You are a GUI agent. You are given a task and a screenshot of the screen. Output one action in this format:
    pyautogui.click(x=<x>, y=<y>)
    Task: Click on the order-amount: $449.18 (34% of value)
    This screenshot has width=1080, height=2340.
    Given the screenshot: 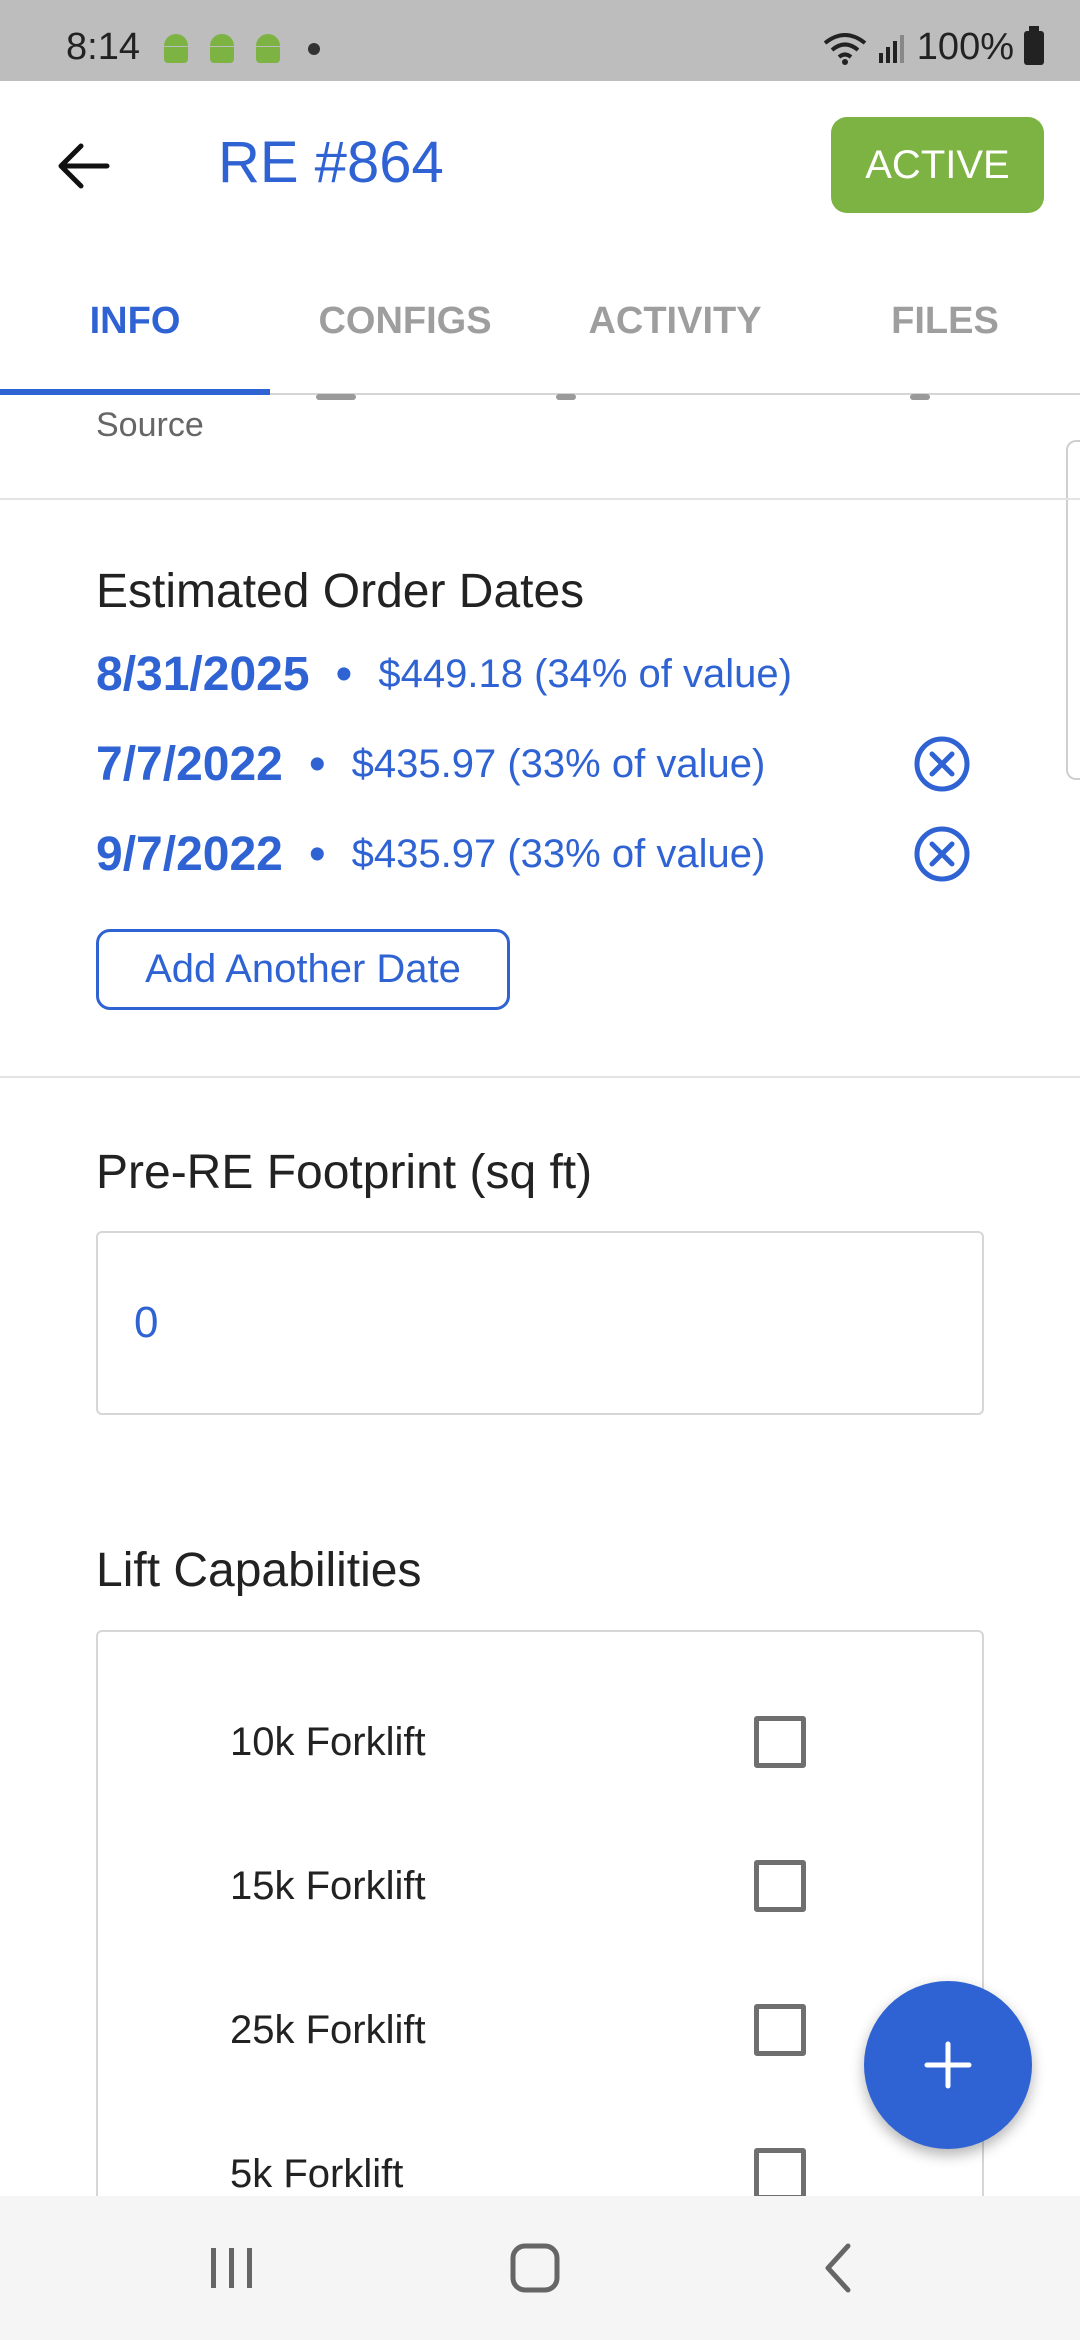 What is the action you would take?
    pyautogui.click(x=585, y=673)
    